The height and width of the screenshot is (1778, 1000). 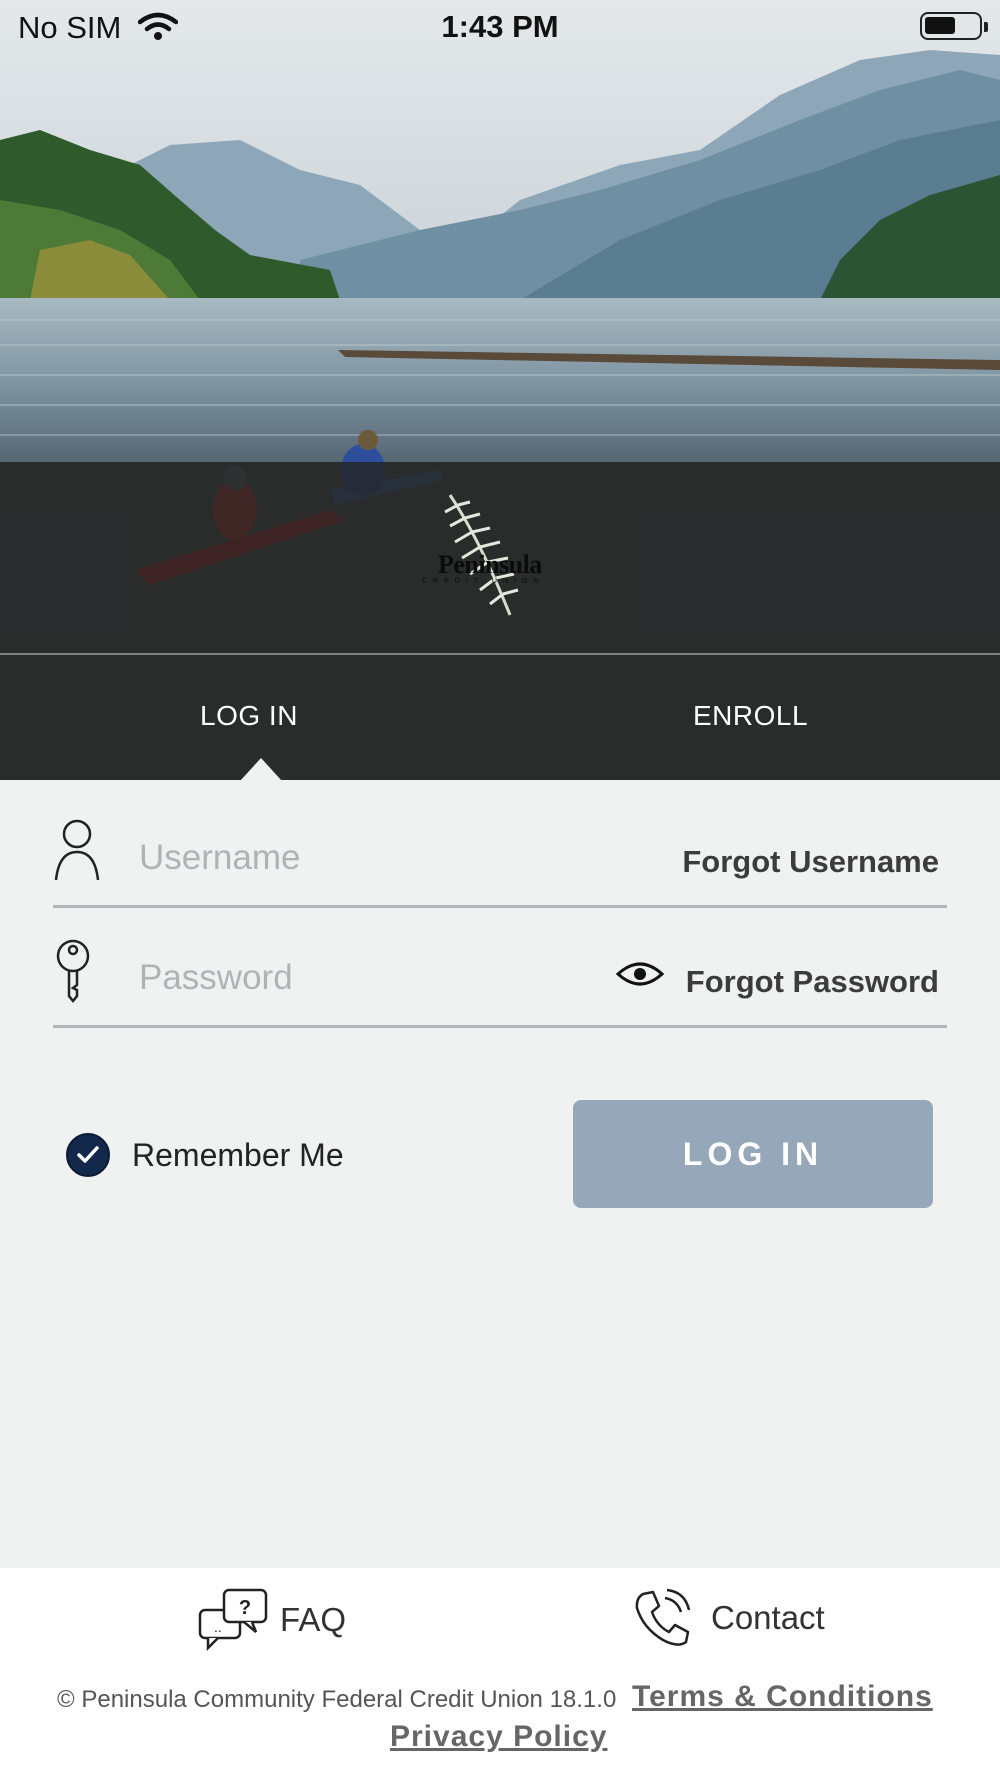 What do you see at coordinates (663, 1617) in the screenshot?
I see `phone-icon` at bounding box center [663, 1617].